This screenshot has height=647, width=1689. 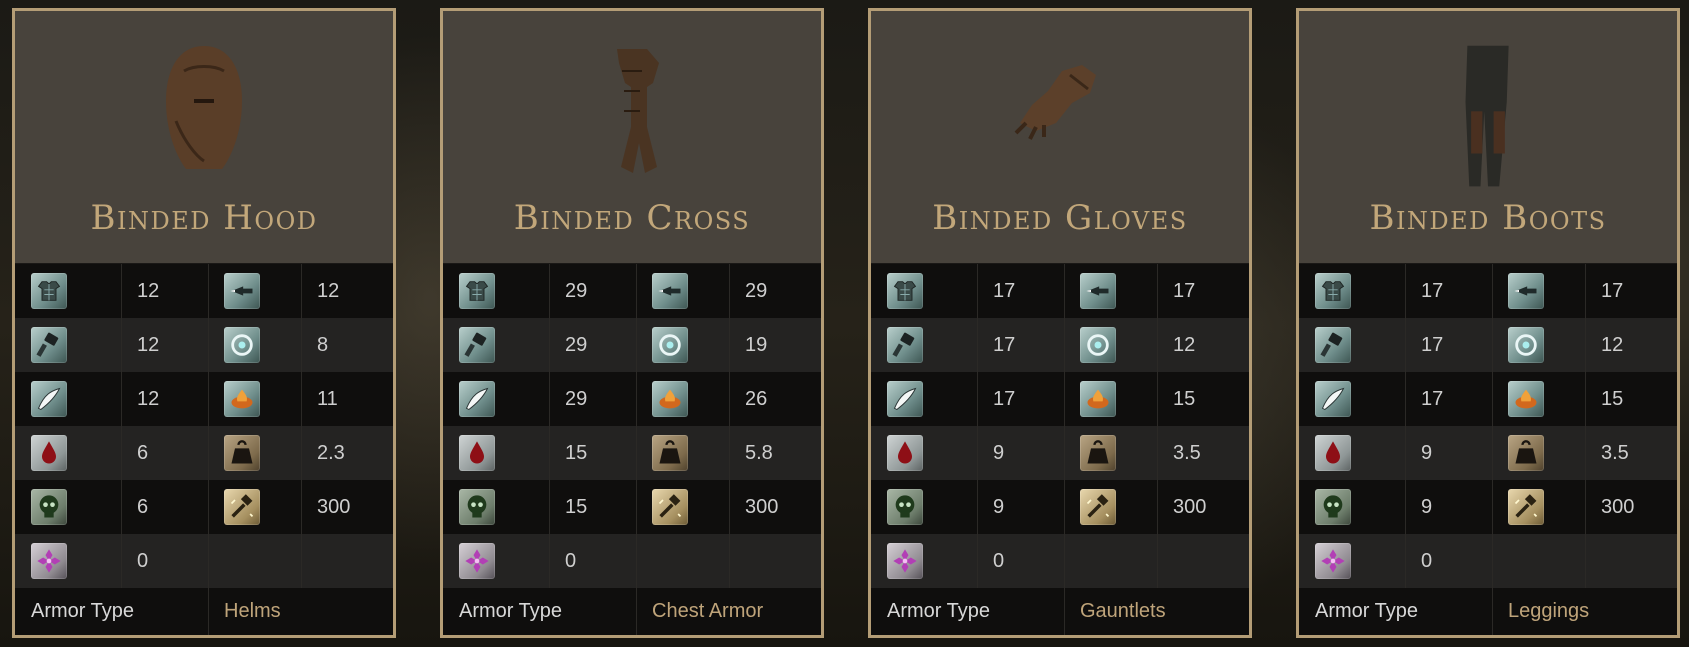 What do you see at coordinates (328, 290) in the screenshot?
I see `pierce-value: 12` at bounding box center [328, 290].